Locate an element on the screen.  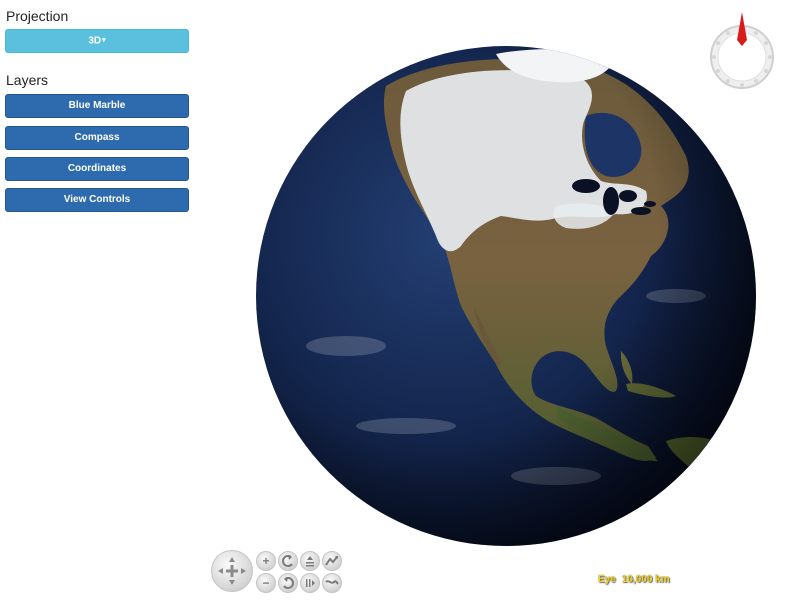
zoom-out-icon: − is located at coordinates (266, 583).